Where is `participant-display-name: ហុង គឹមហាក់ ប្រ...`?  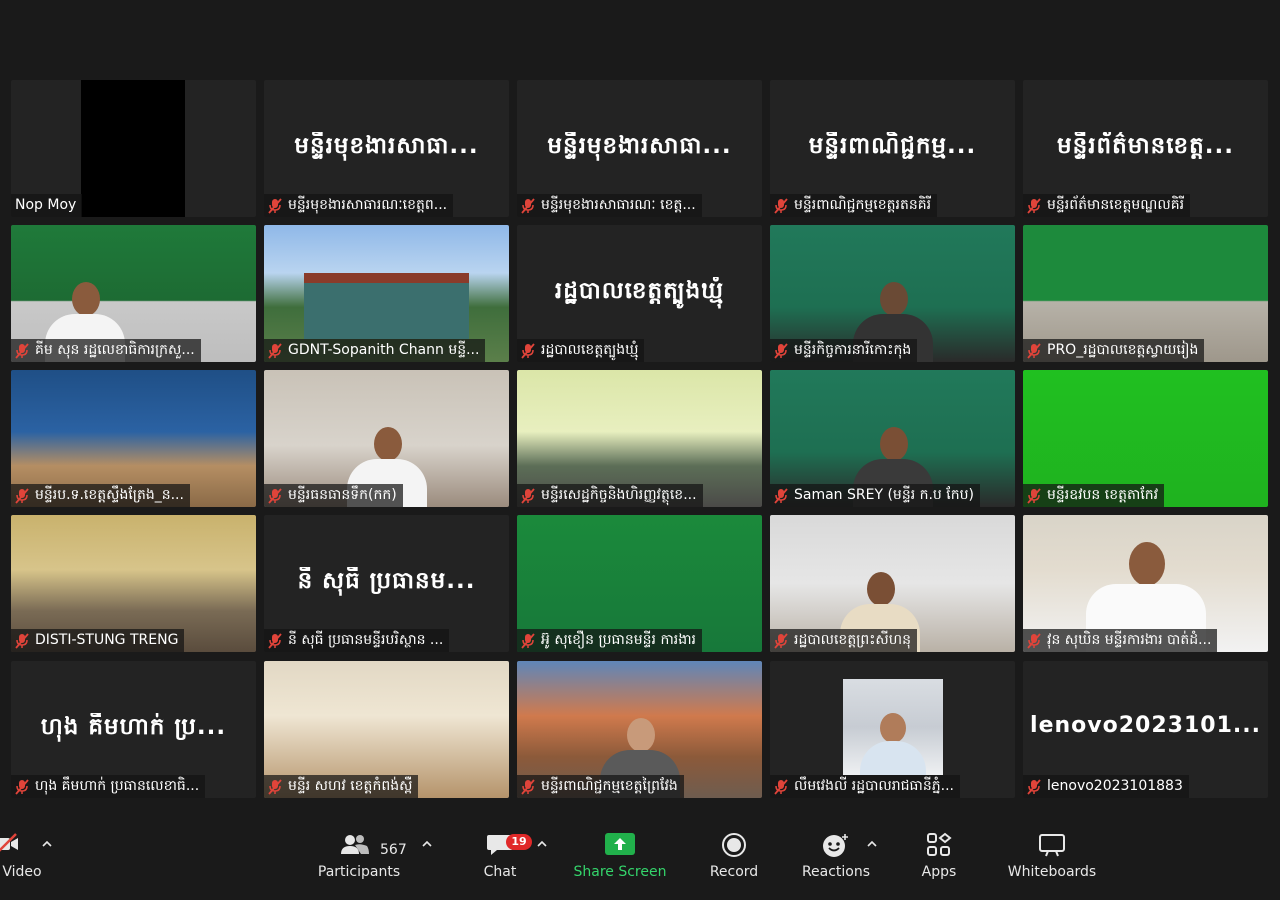 participant-display-name: ហុង គឹមហាក់ ប្រ... is located at coordinates (133, 727).